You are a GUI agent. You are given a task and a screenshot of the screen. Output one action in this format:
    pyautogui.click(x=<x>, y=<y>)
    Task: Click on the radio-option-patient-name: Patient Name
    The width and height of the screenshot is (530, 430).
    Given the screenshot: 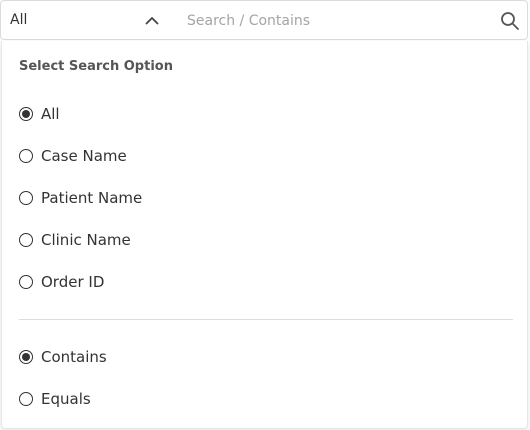 What is the action you would take?
    pyautogui.click(x=80, y=198)
    